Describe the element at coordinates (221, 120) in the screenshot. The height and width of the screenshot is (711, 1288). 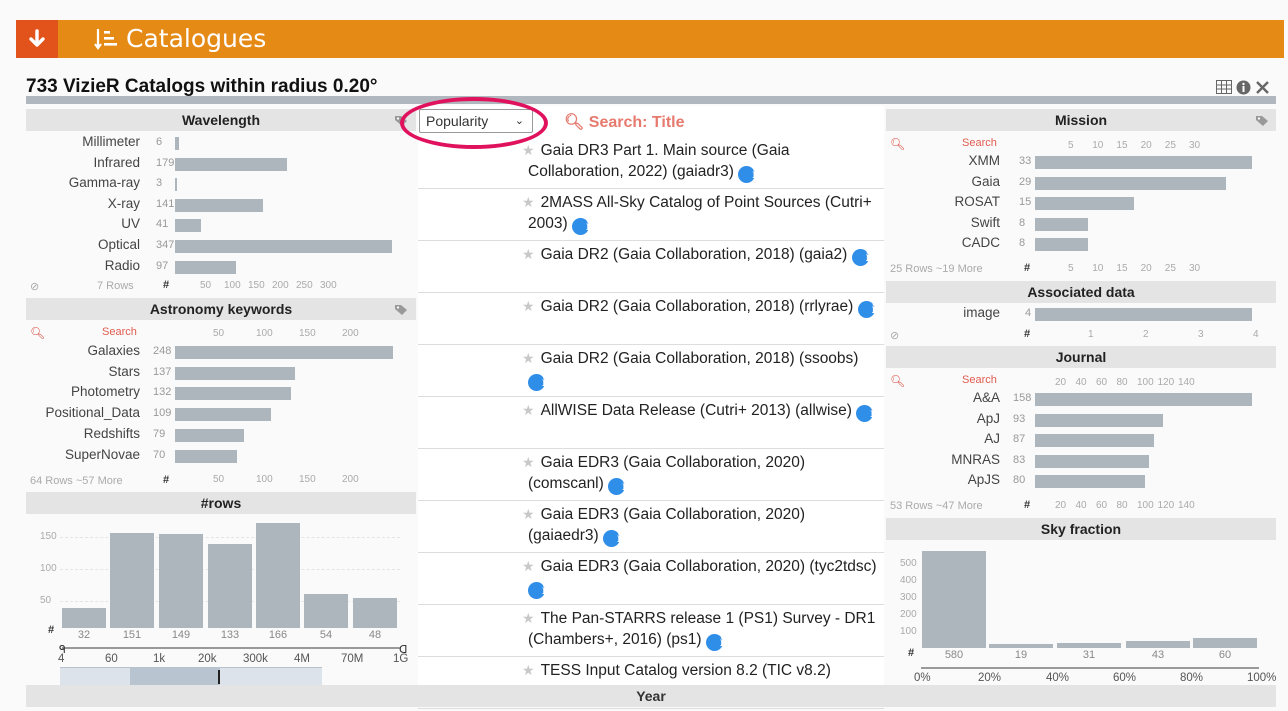
I see `wavelength-header: Wavelength` at that location.